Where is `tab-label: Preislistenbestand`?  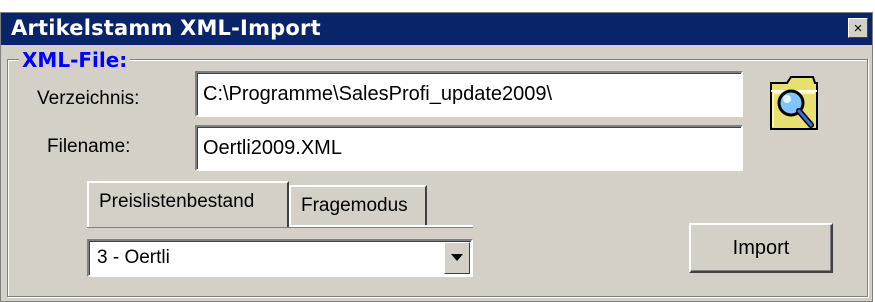
tab-label: Preislistenbestand is located at coordinates (177, 201).